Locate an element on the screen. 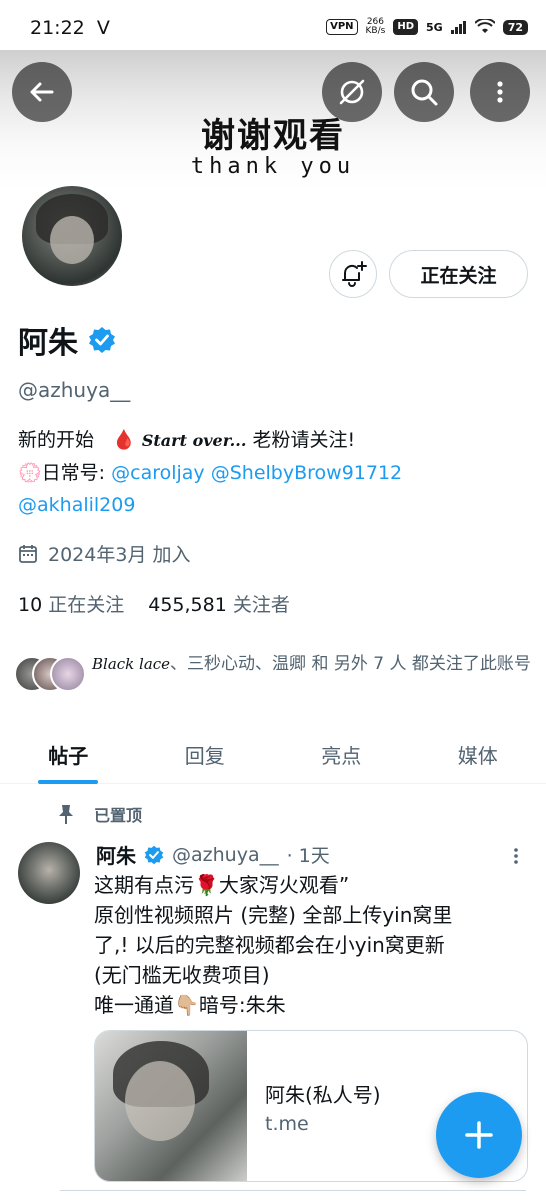 This screenshot has height=1200, width=546. hide-icon is located at coordinates (352, 92).